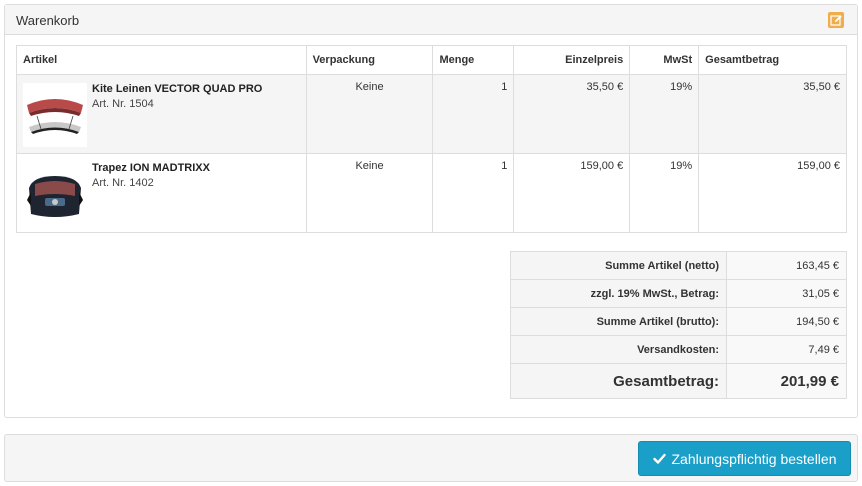 The image size is (862, 486). What do you see at coordinates (618, 265) in the screenshot?
I see `totals-label: Summe Artikel (netto)` at bounding box center [618, 265].